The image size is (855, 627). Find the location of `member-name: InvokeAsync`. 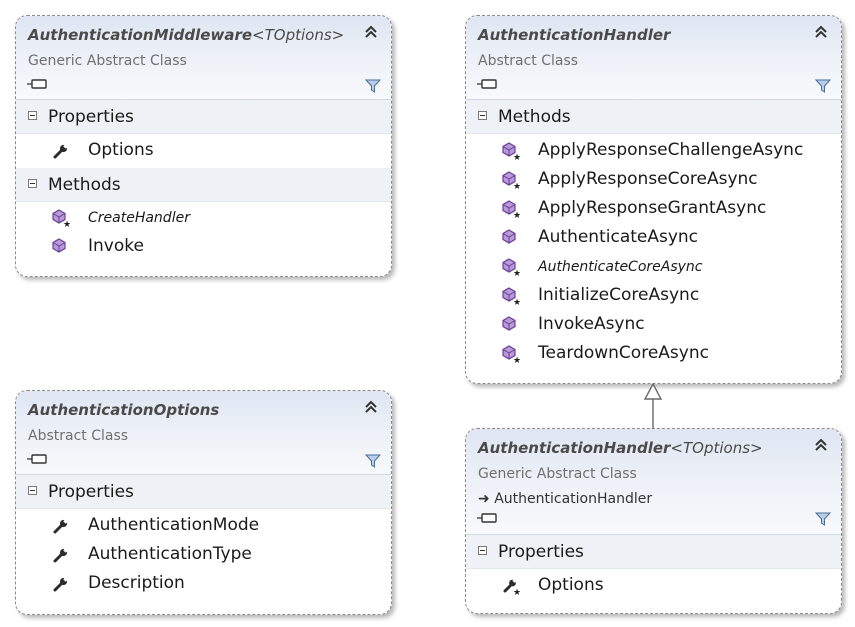

member-name: InvokeAsync is located at coordinates (591, 324).